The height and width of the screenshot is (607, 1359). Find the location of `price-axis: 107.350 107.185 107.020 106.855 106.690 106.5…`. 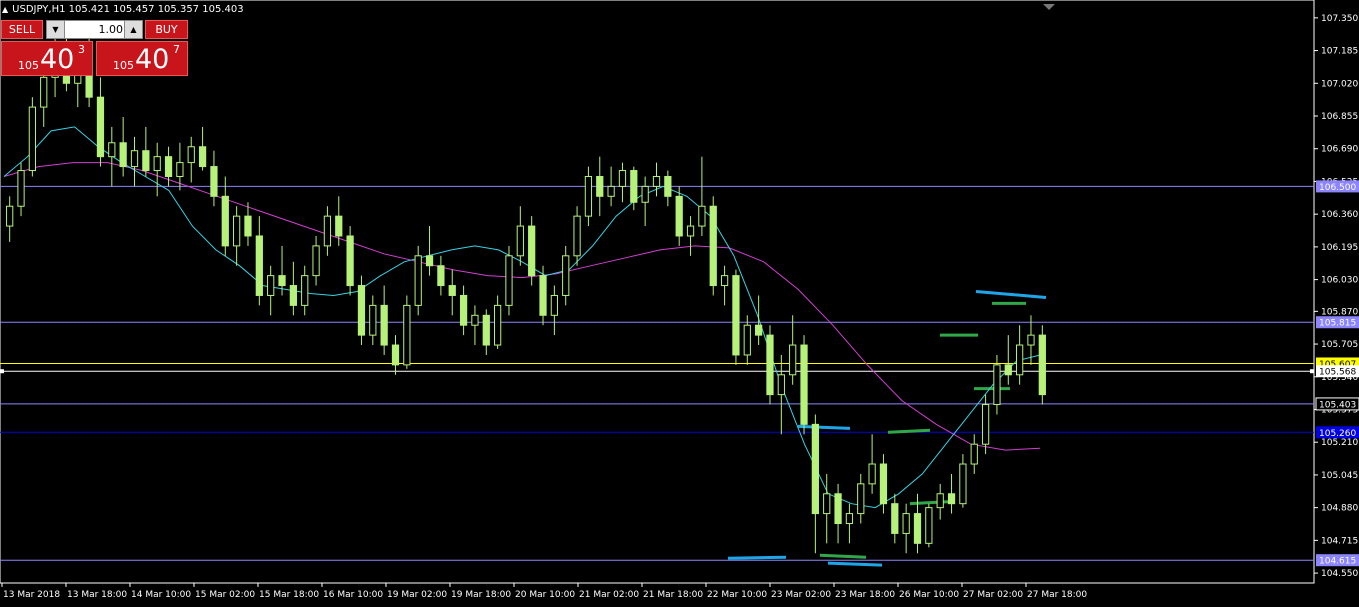

price-axis: 107.350 107.185 107.020 106.855 106.690 106.5… is located at coordinates (1336, 296).